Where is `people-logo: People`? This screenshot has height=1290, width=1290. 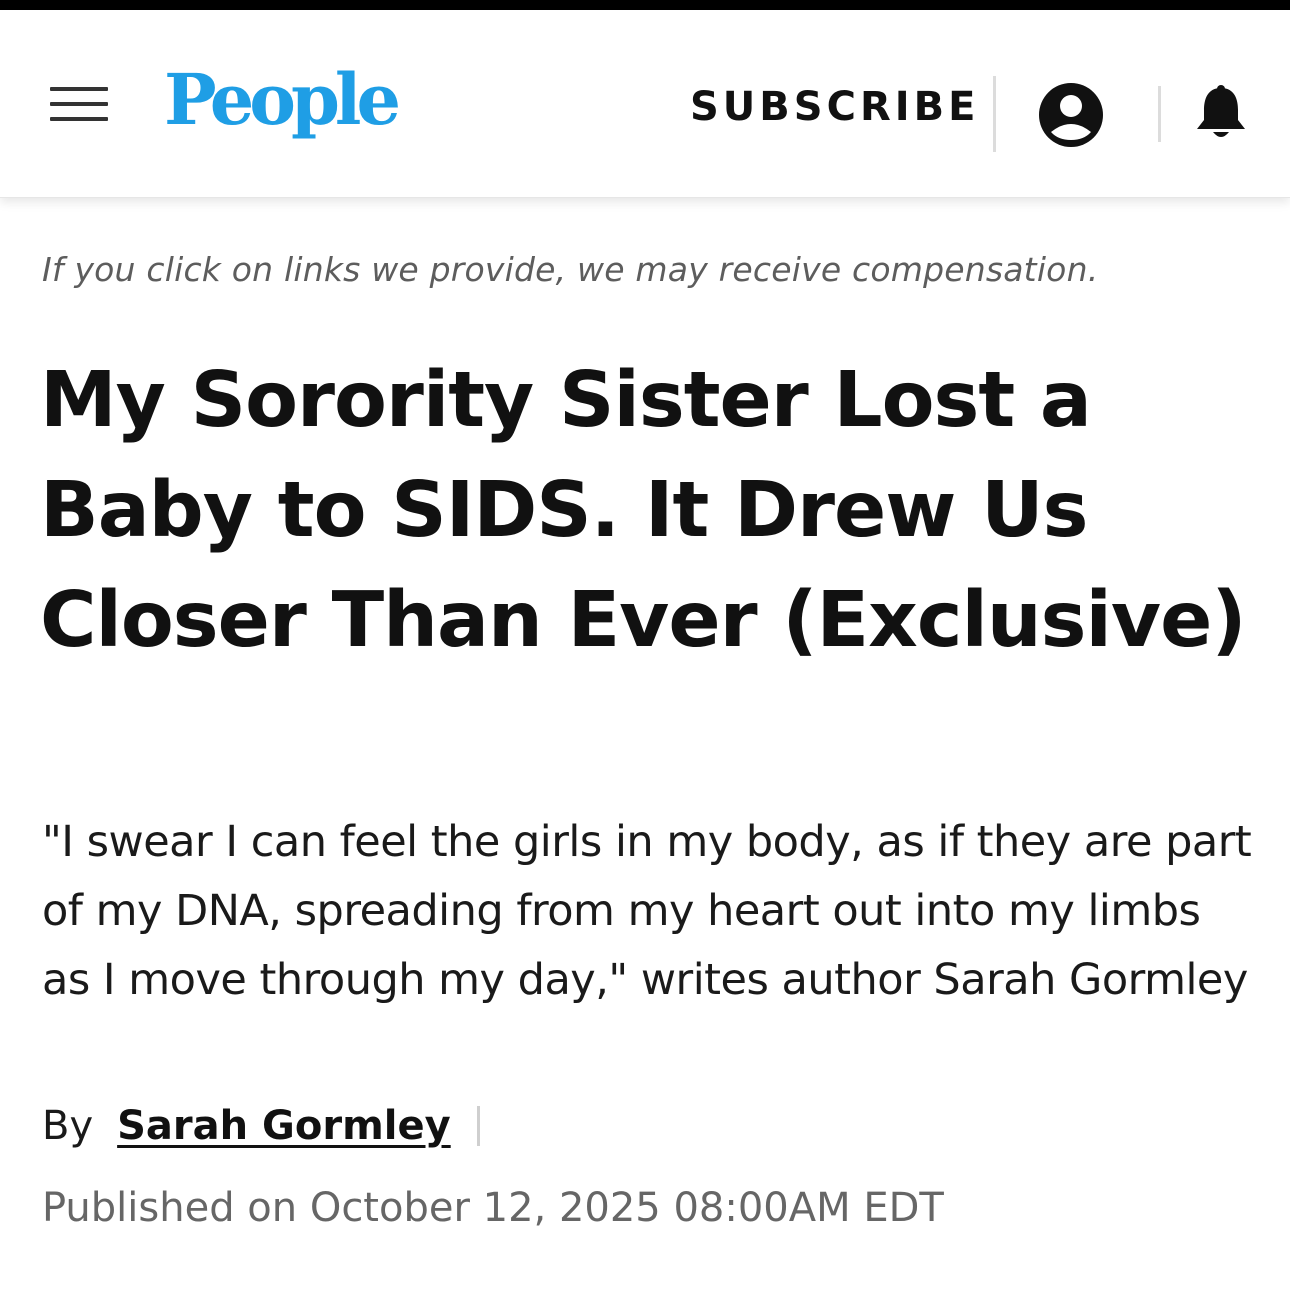
people-logo: People is located at coordinates (282, 100).